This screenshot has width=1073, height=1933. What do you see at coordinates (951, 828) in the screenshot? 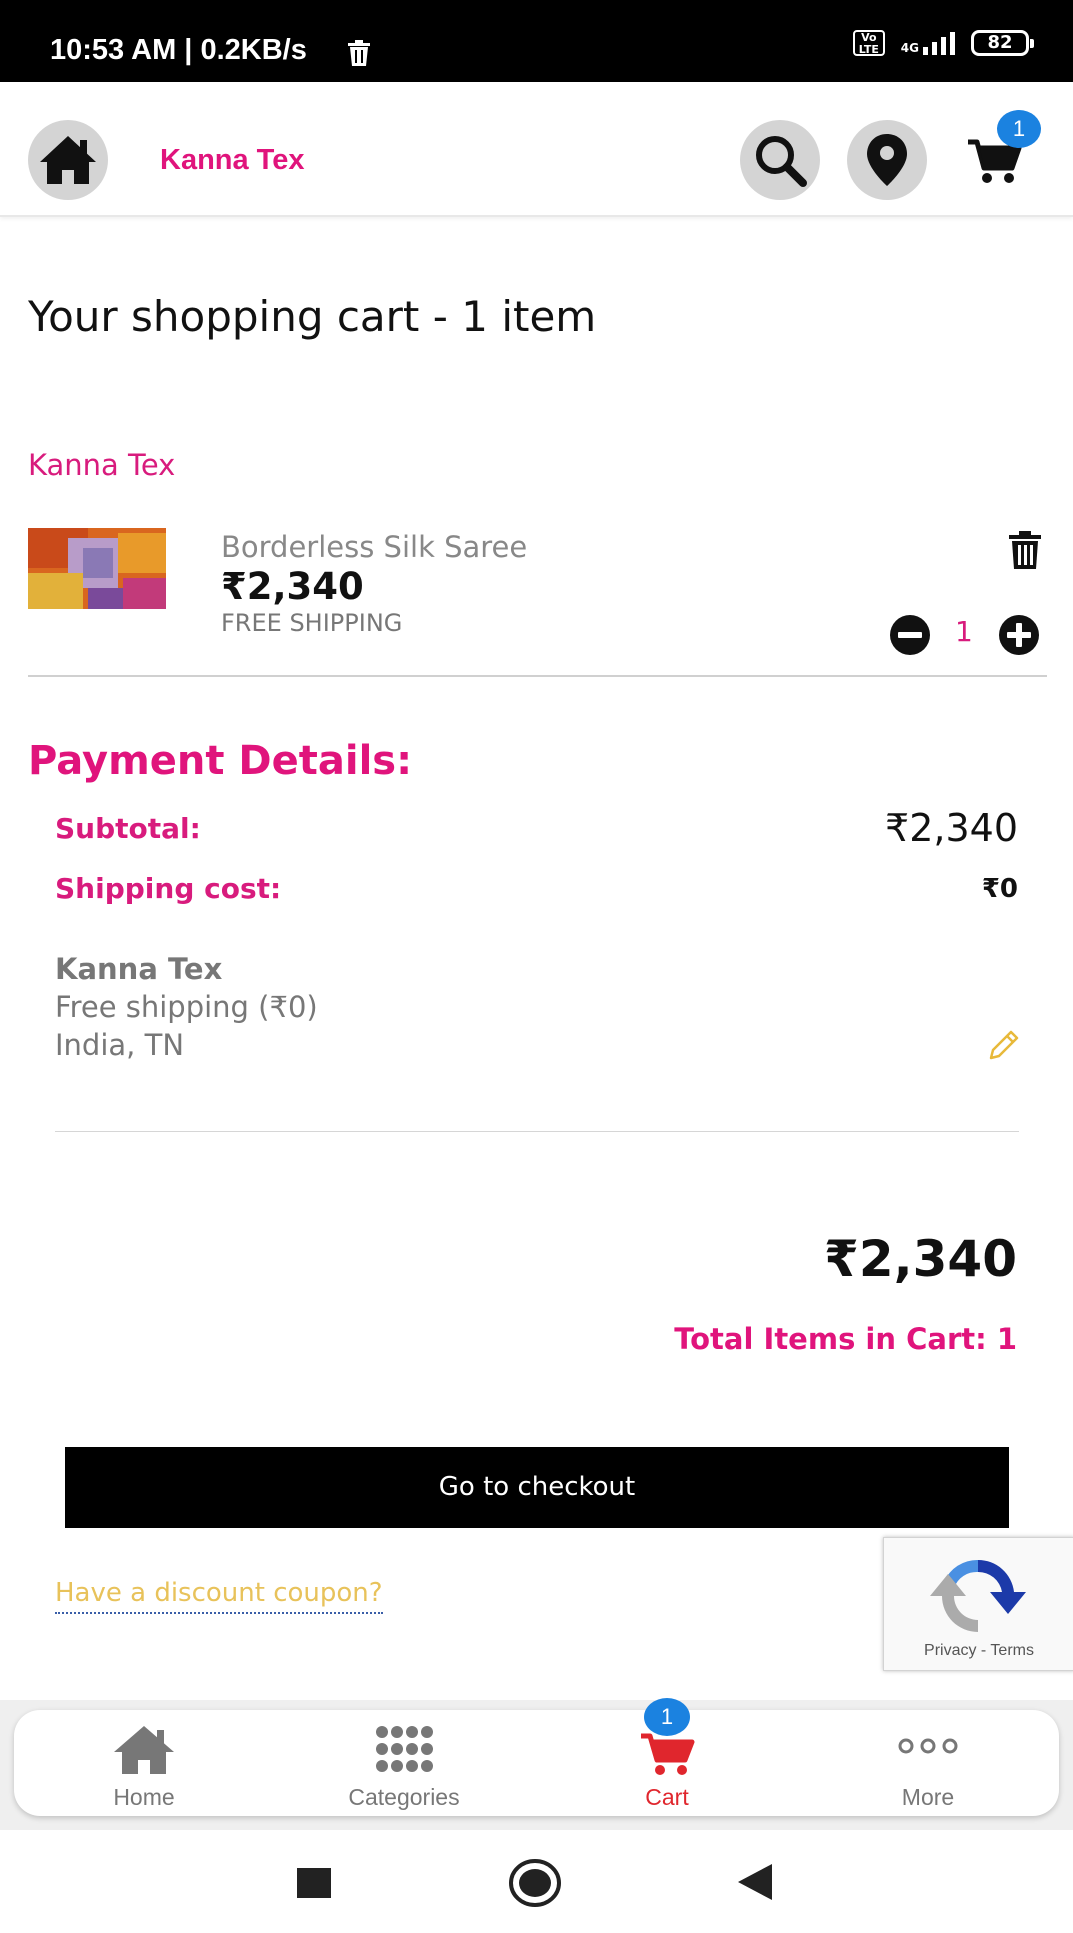
I see `subtotal-value: ₹2,340` at bounding box center [951, 828].